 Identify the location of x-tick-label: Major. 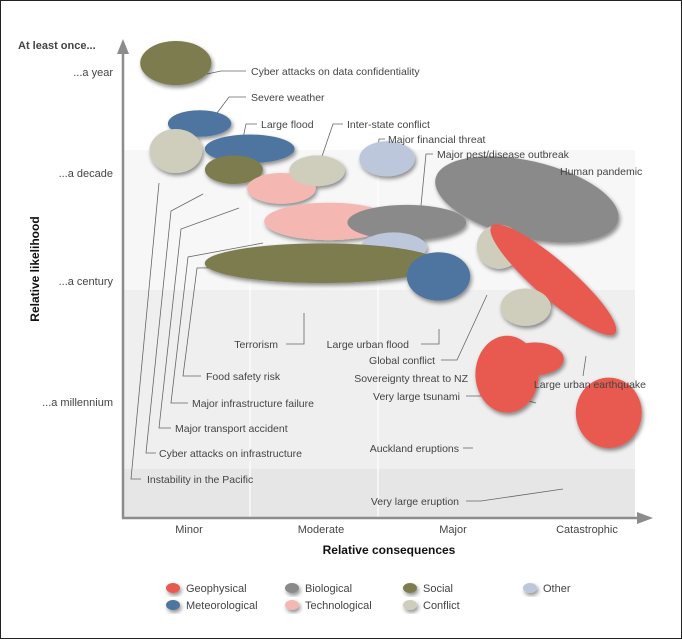
(453, 530).